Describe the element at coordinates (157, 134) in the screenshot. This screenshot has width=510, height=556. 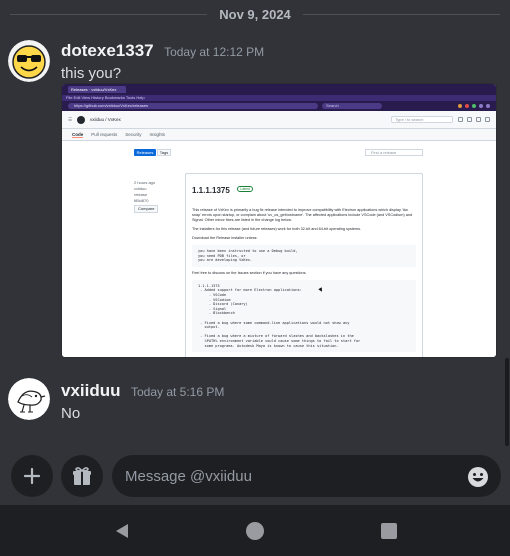
I see `tab-insights: Insights` at that location.